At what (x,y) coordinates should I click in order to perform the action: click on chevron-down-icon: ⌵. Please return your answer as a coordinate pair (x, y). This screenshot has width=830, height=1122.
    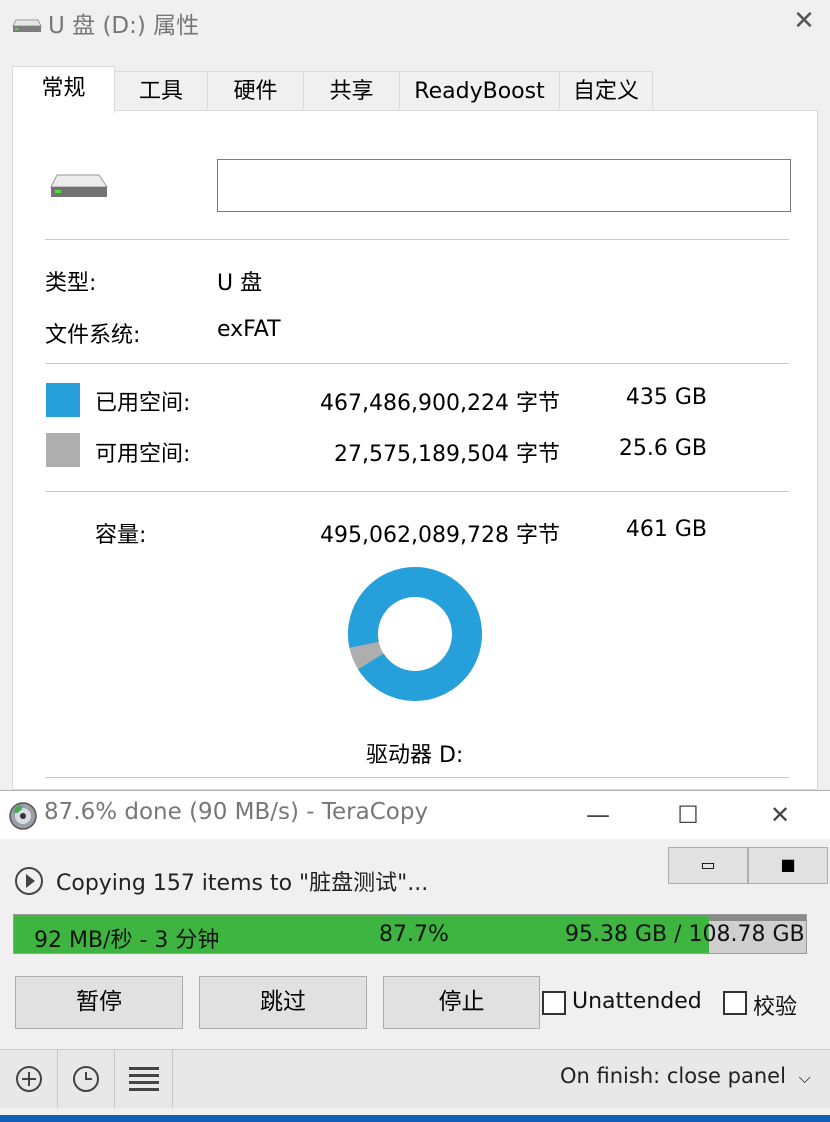
    Looking at the image, I should click on (804, 1077).